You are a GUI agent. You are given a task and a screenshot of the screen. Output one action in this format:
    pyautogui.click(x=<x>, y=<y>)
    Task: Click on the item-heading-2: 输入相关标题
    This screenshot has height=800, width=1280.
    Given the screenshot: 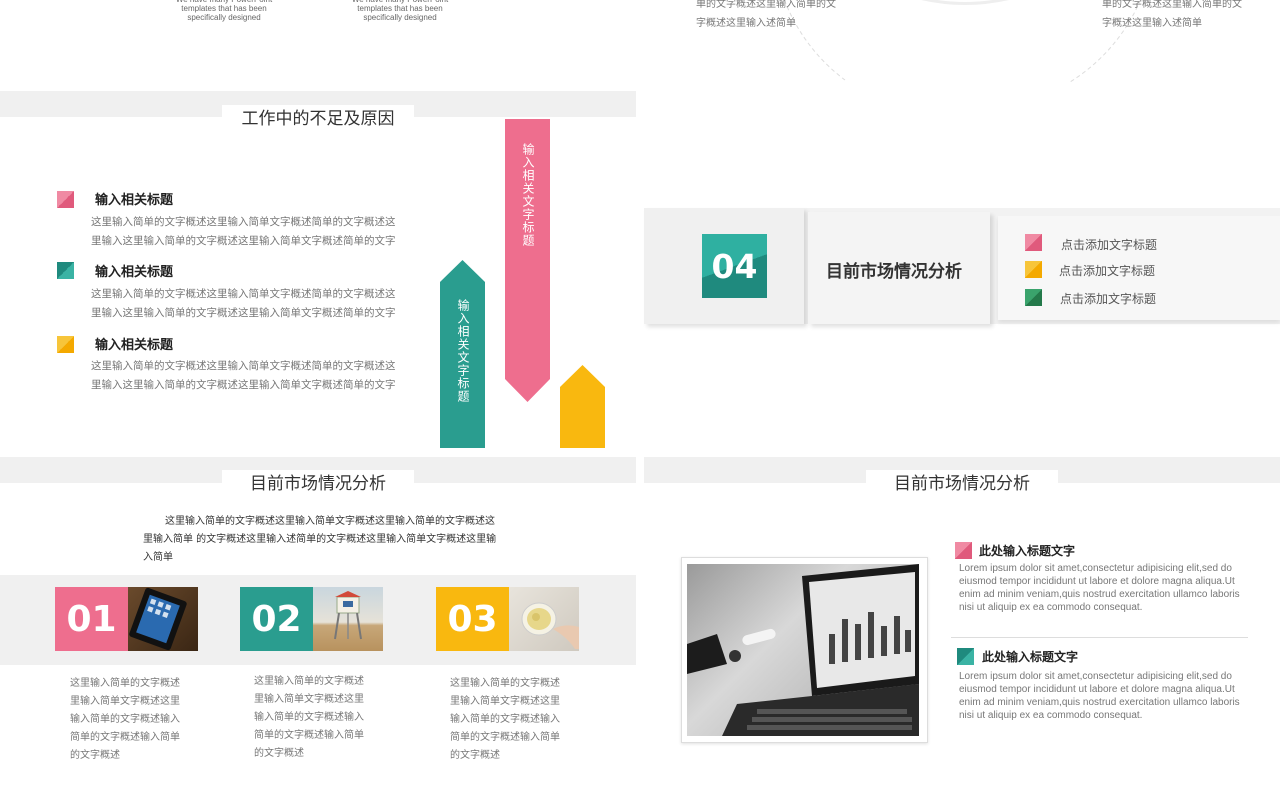 What is the action you would take?
    pyautogui.click(x=134, y=272)
    